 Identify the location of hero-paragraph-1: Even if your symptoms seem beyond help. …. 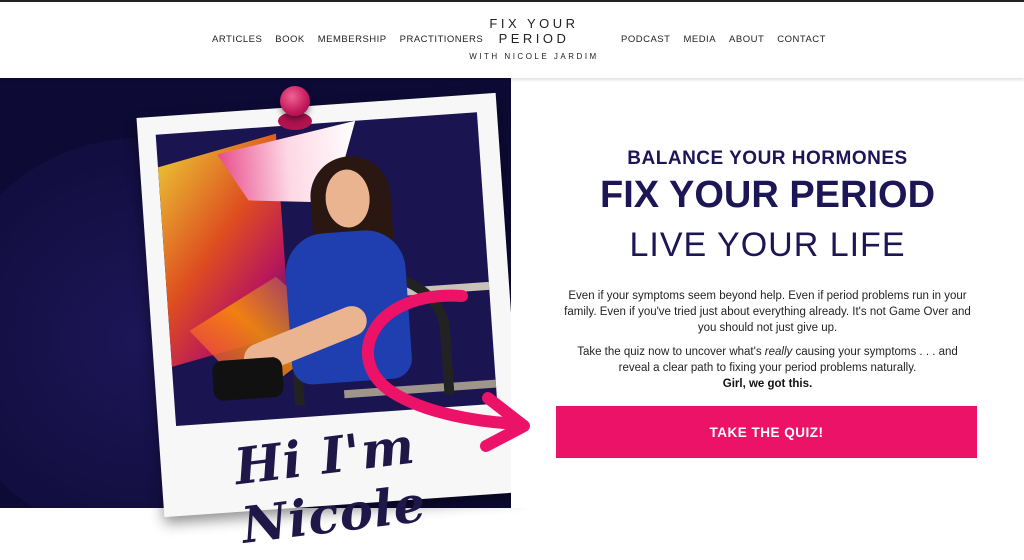
(767, 312).